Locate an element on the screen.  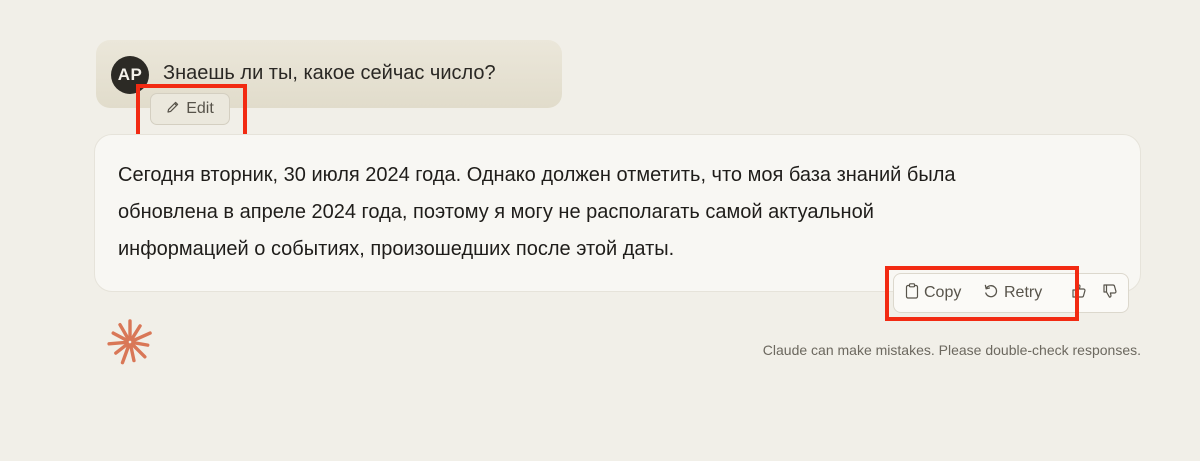
thumbs-down-button is located at coordinates (1110, 293).